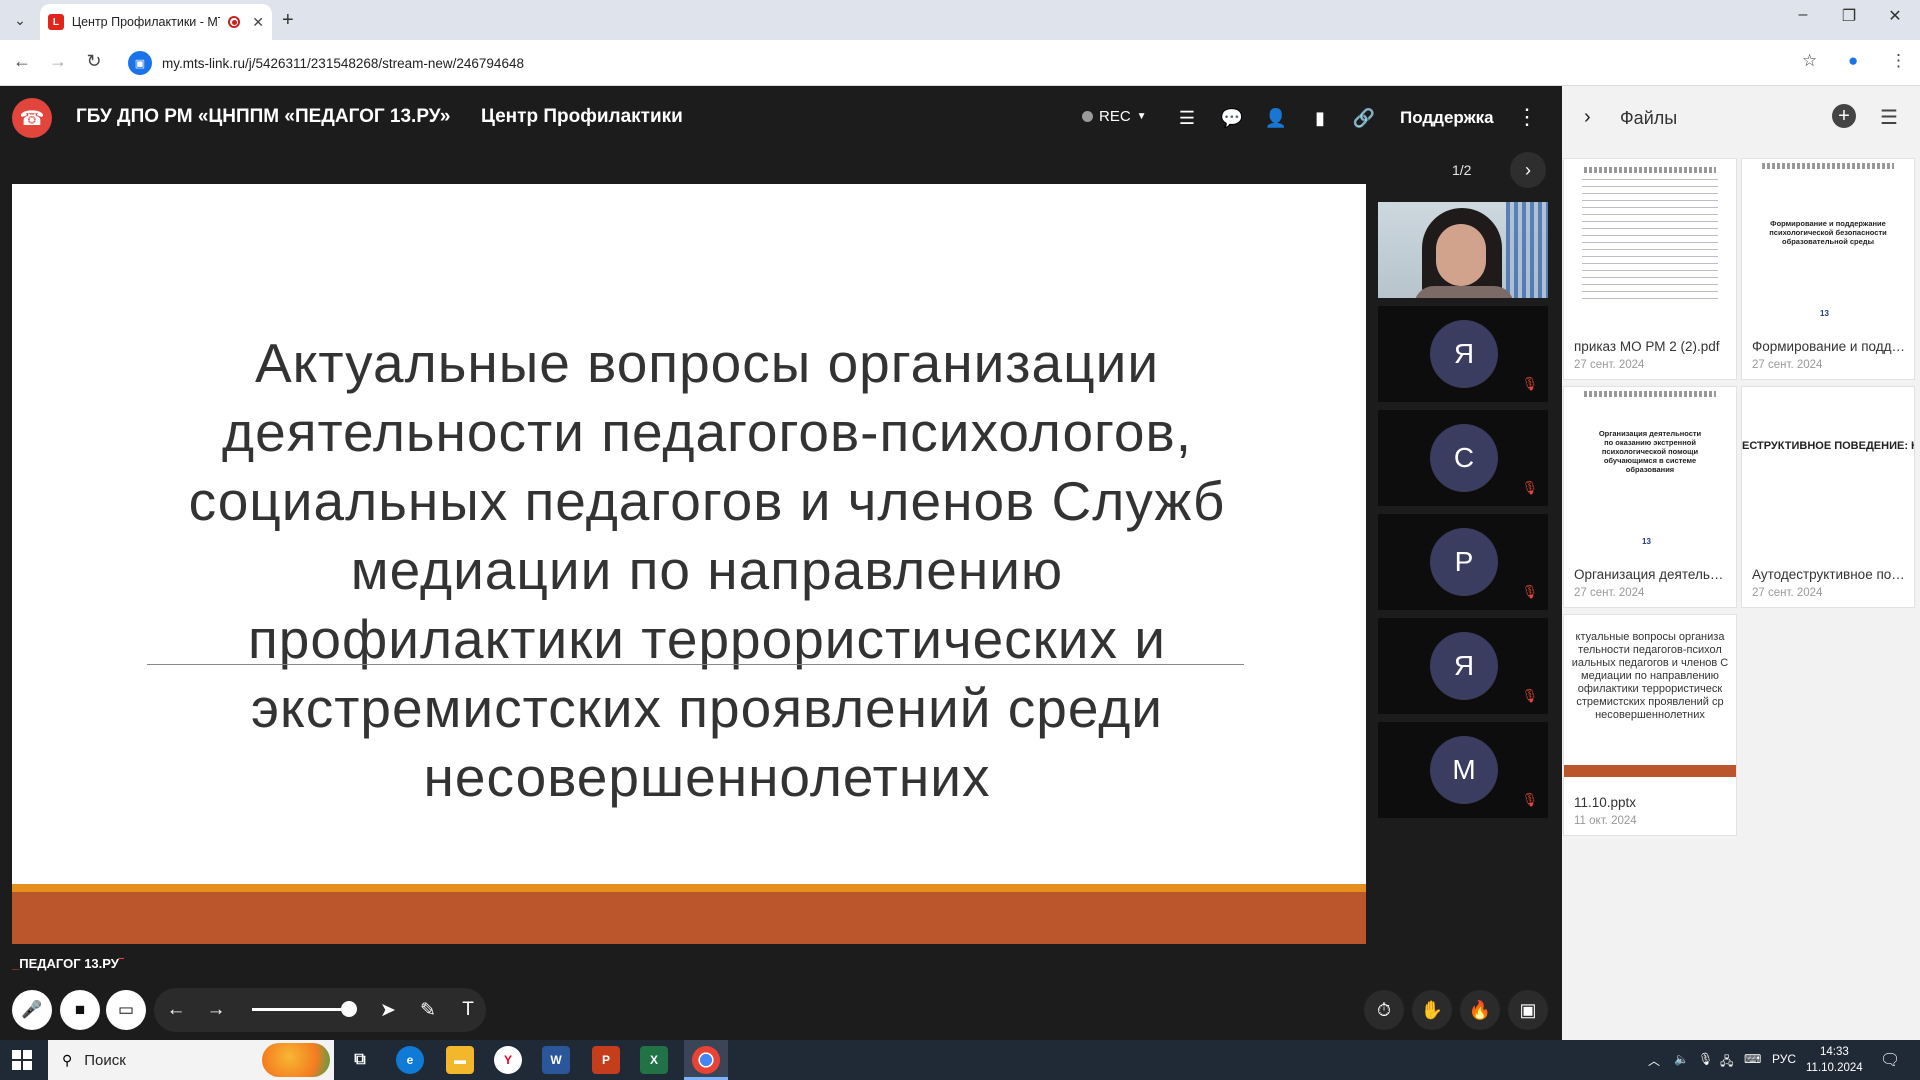  I want to click on stroke-width-slider-knob, so click(349, 1009).